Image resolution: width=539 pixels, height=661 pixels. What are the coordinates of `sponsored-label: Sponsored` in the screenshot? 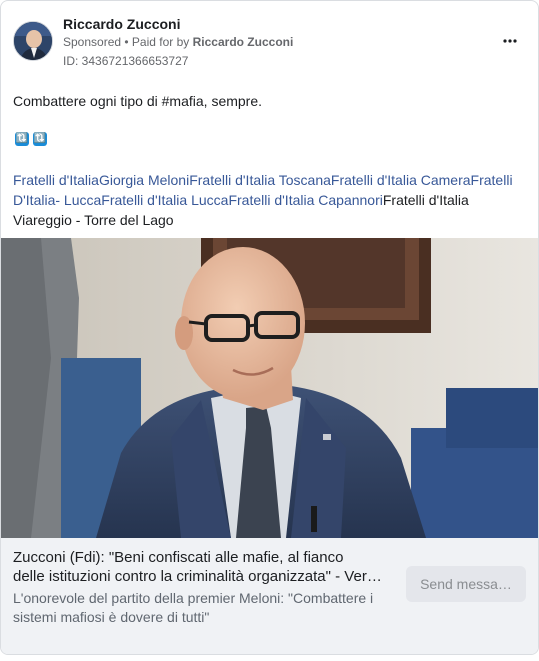 It's located at (92, 42).